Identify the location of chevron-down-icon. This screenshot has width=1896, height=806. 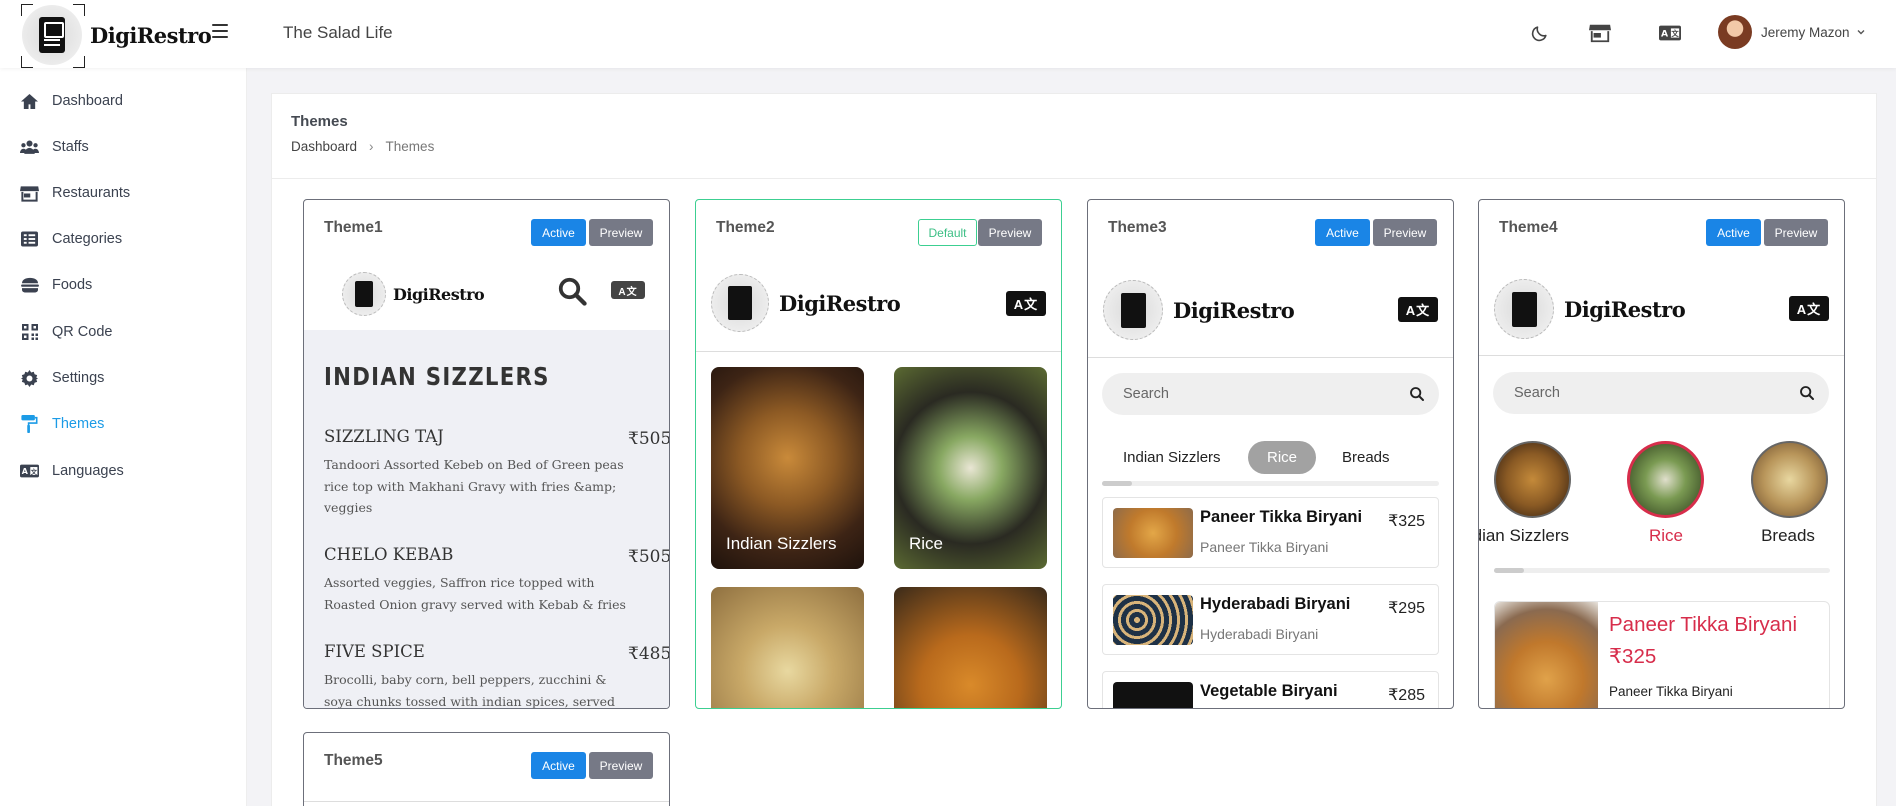
(1861, 32).